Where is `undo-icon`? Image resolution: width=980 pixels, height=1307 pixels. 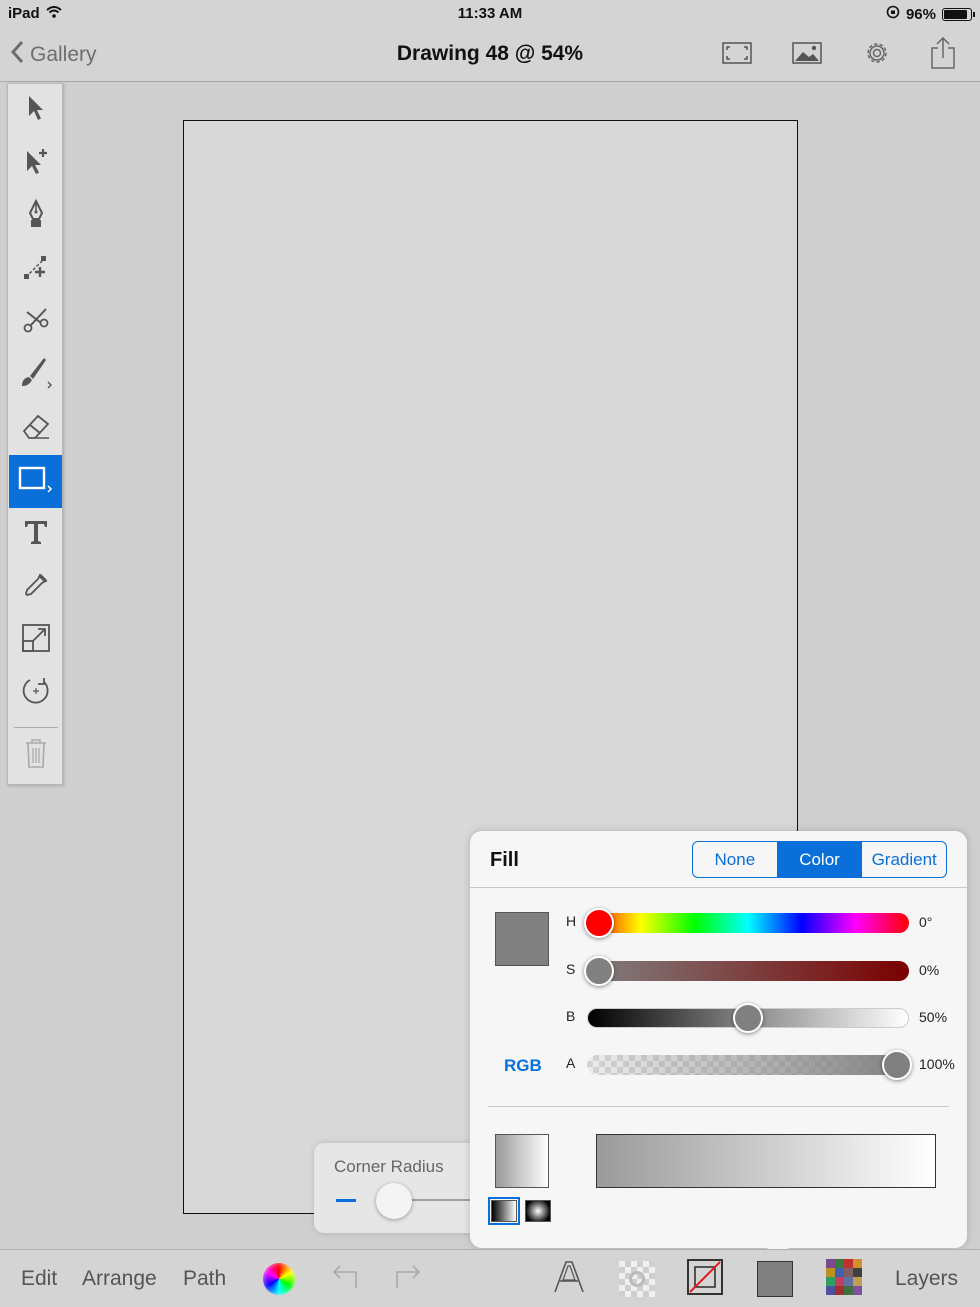 undo-icon is located at coordinates (345, 1279).